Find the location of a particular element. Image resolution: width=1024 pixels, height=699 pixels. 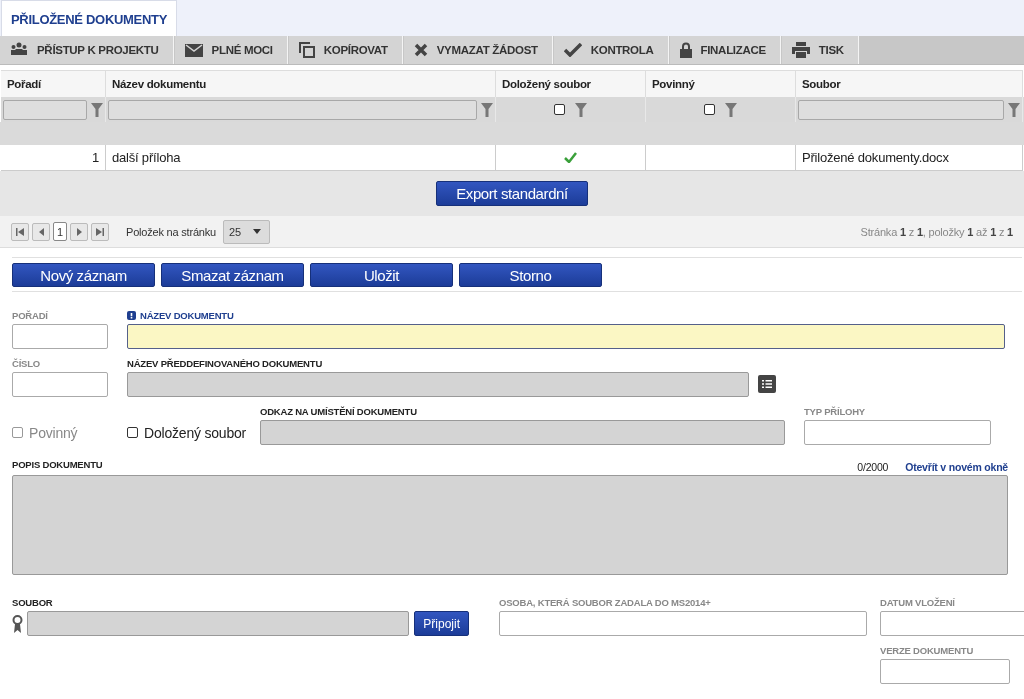

field-label: VERZE DOKUMENTU is located at coordinates (927, 650).